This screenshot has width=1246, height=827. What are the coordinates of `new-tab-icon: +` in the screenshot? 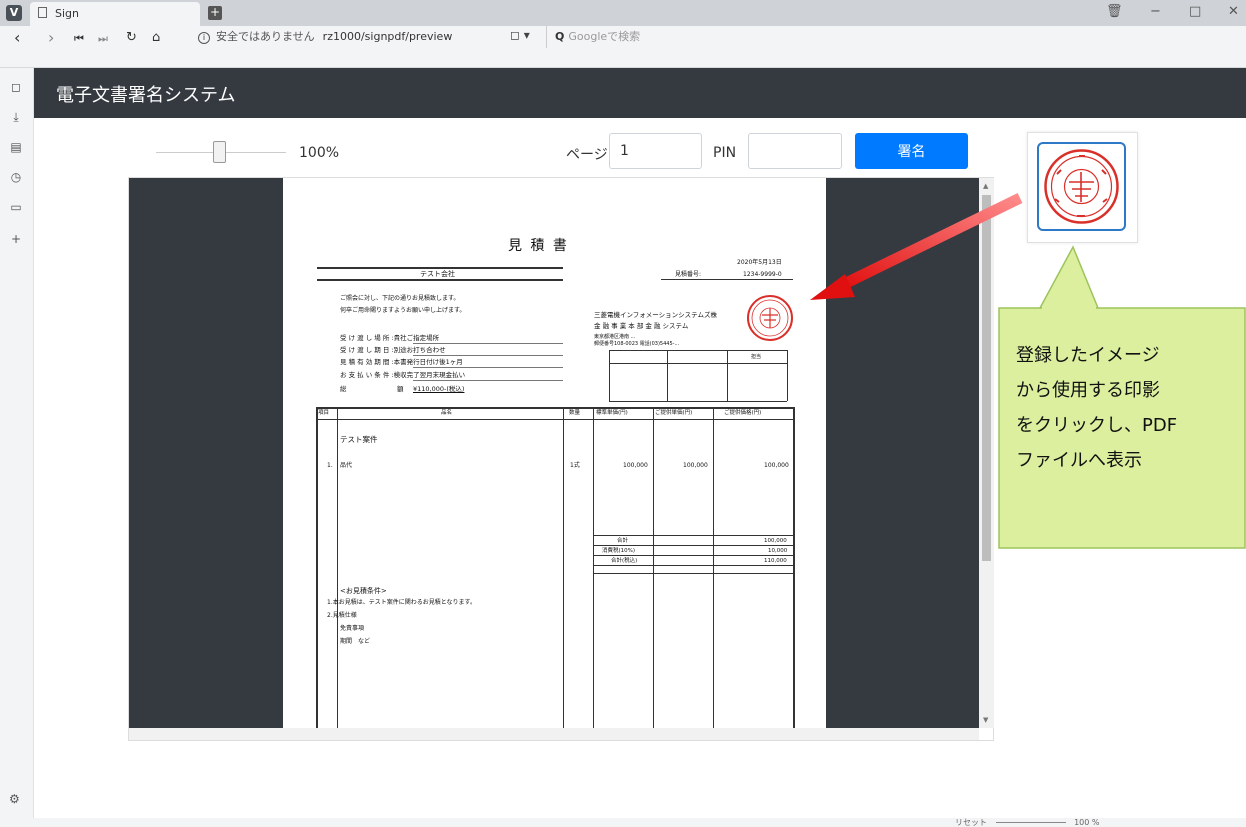 It's located at (215, 13).